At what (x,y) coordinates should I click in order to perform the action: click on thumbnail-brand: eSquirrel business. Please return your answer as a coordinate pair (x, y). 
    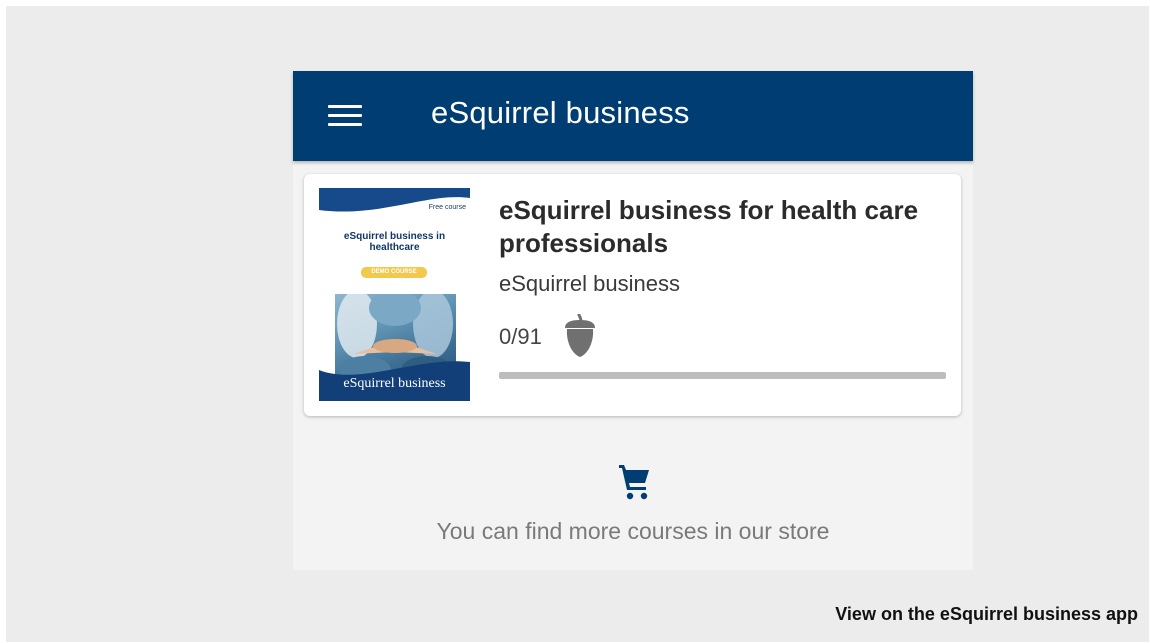
    Looking at the image, I should click on (394, 383).